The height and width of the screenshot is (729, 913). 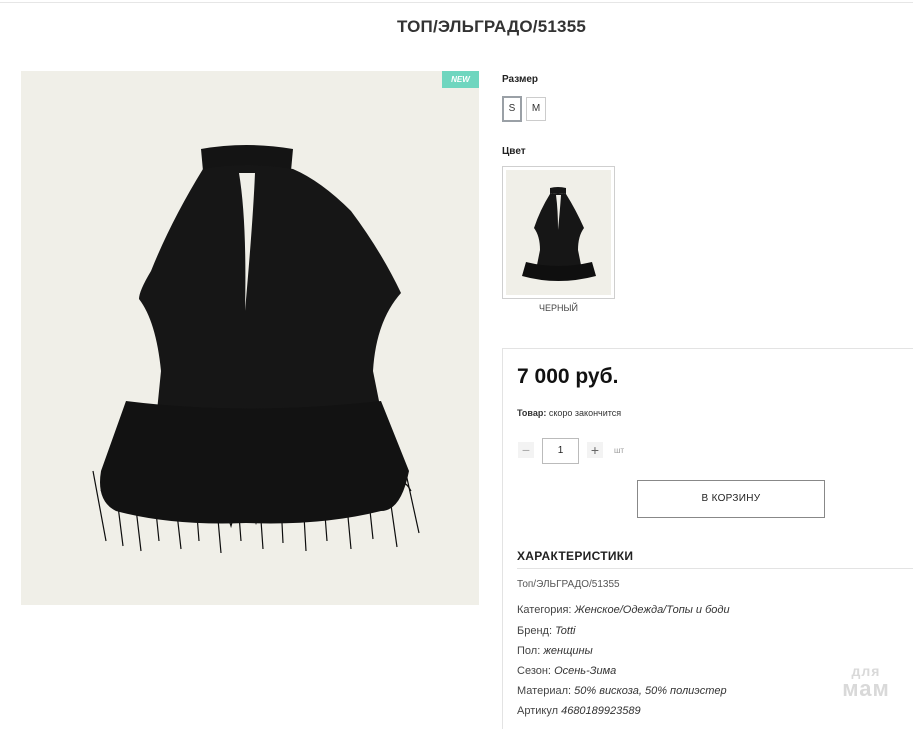 I want to click on spec-row-season: Сезон: Осень-Зима, so click(x=566, y=671).